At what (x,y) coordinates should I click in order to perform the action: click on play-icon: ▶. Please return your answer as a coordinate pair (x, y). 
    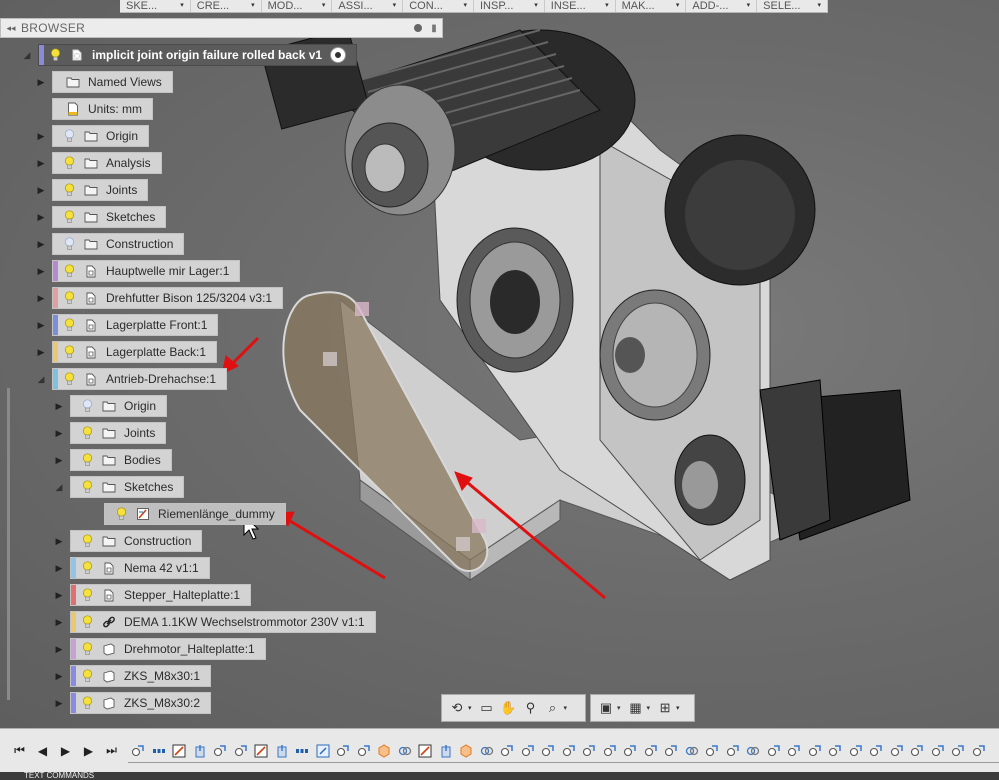
    Looking at the image, I should click on (65, 751).